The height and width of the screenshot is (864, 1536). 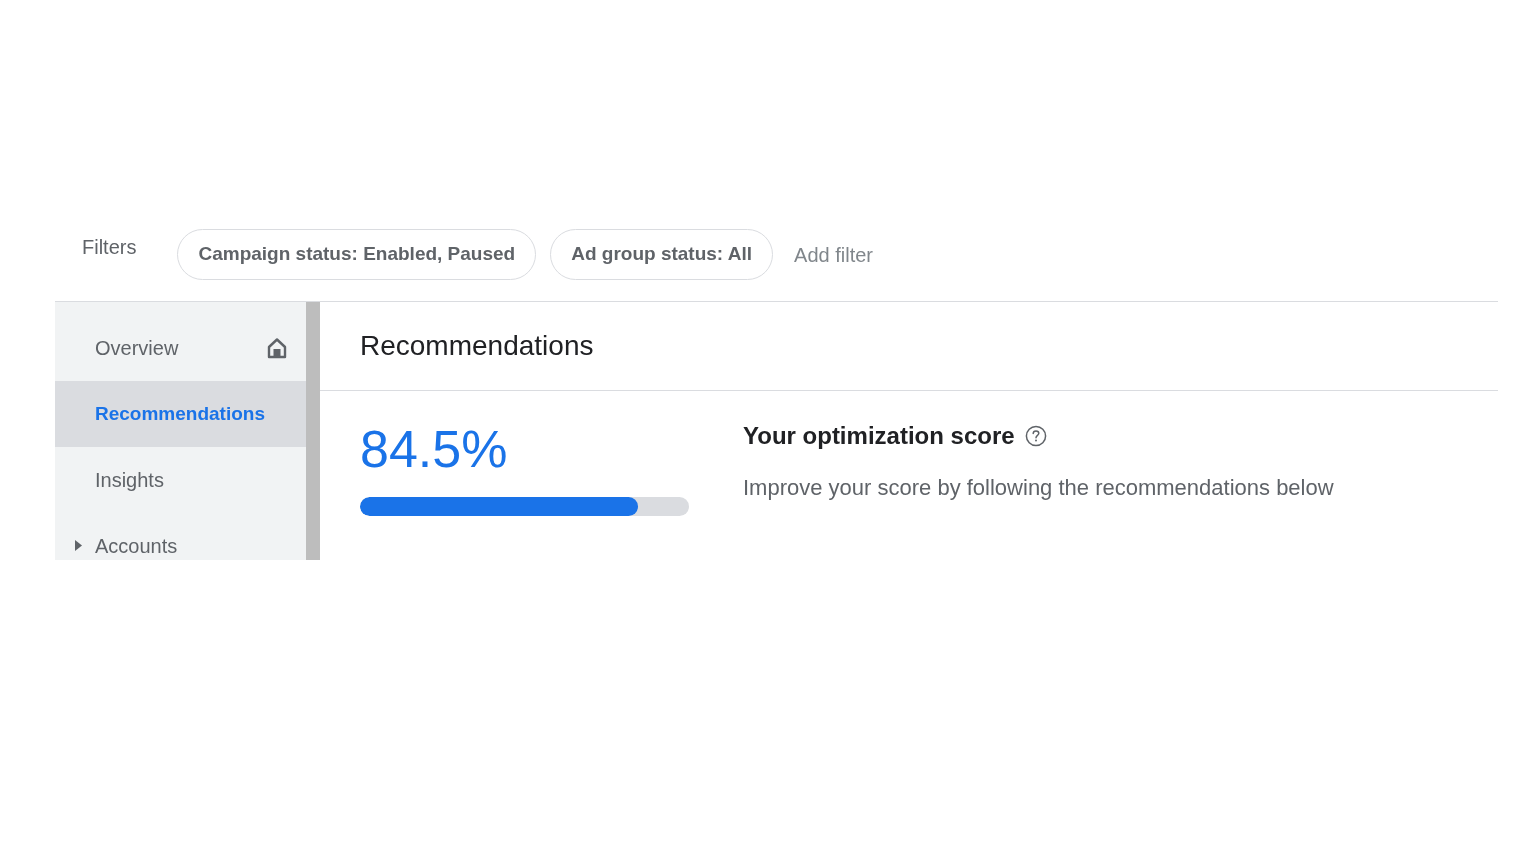 What do you see at coordinates (434, 449) in the screenshot?
I see `score-value: 84.5%` at bounding box center [434, 449].